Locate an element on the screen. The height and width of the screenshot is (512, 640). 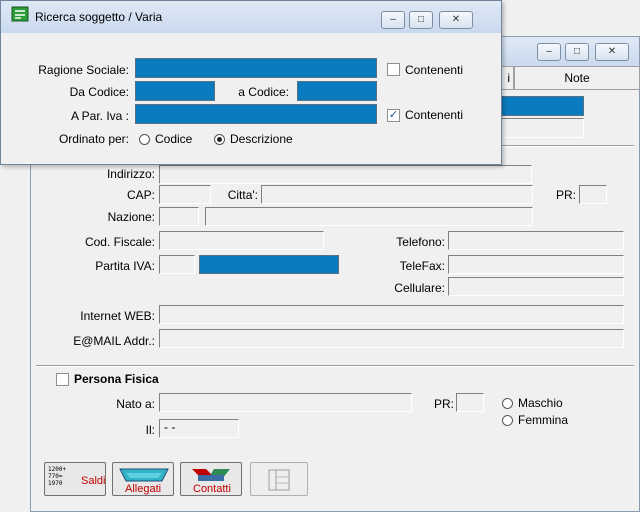
contacts-icon is located at coordinates (211, 475).